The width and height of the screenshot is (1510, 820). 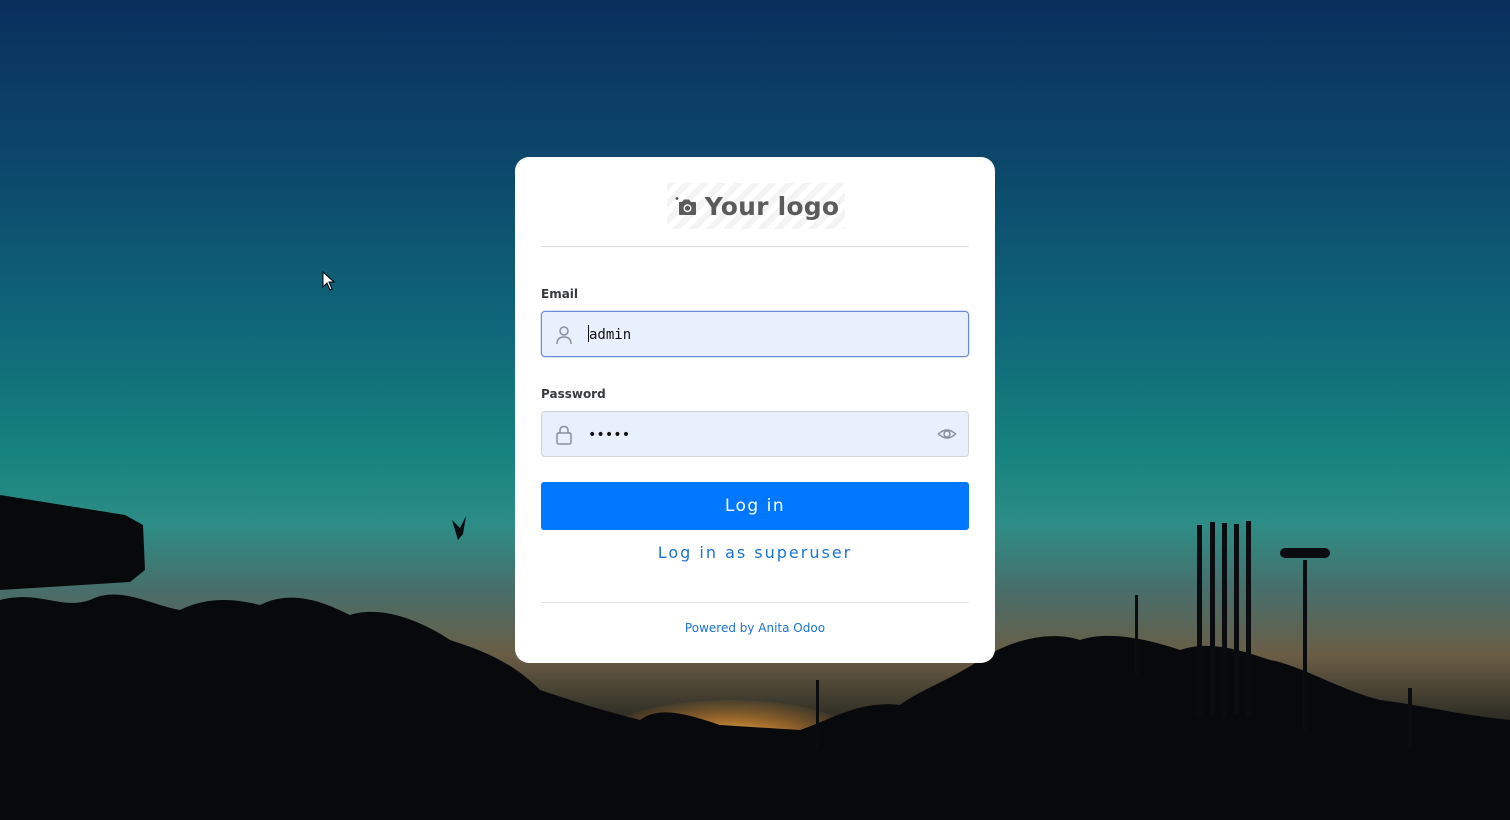 What do you see at coordinates (772, 206) in the screenshot?
I see `logo-text: Your logo` at bounding box center [772, 206].